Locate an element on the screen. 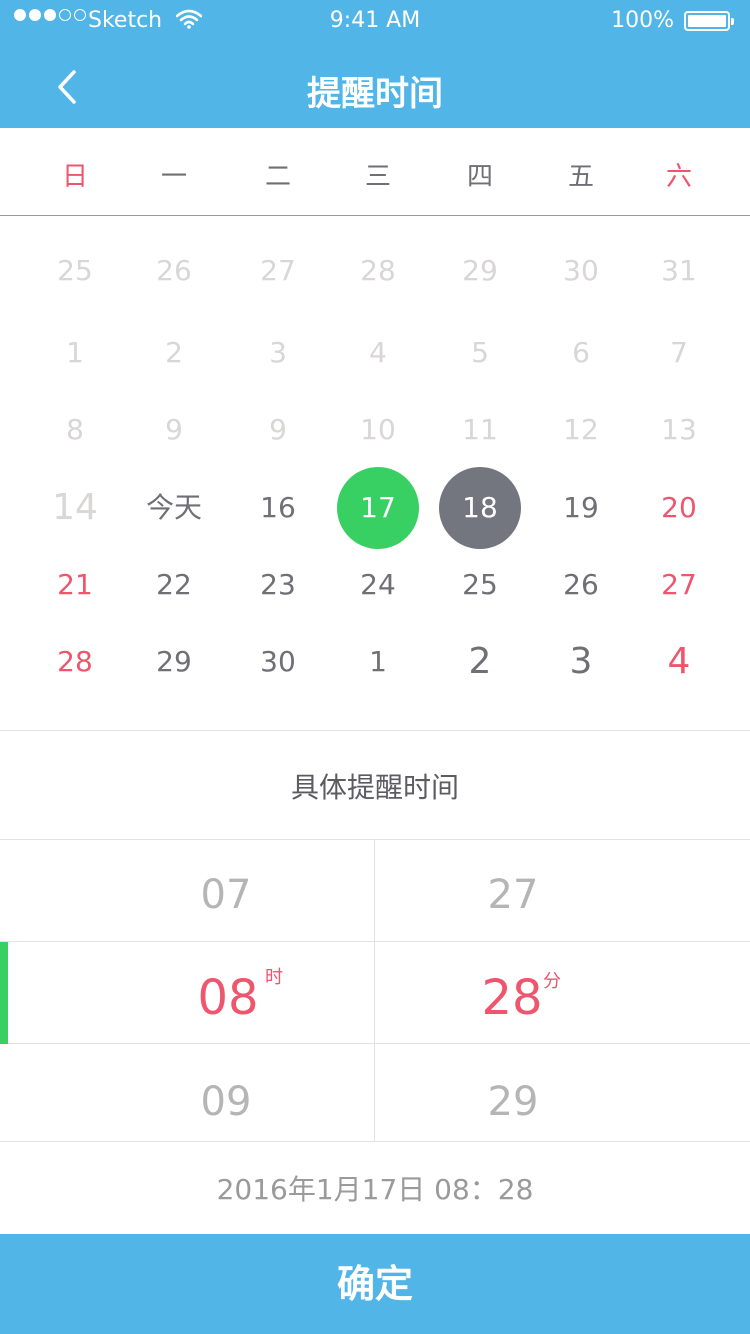 This screenshot has height=1334, width=750. weekday-fri: 五 is located at coordinates (580, 177).